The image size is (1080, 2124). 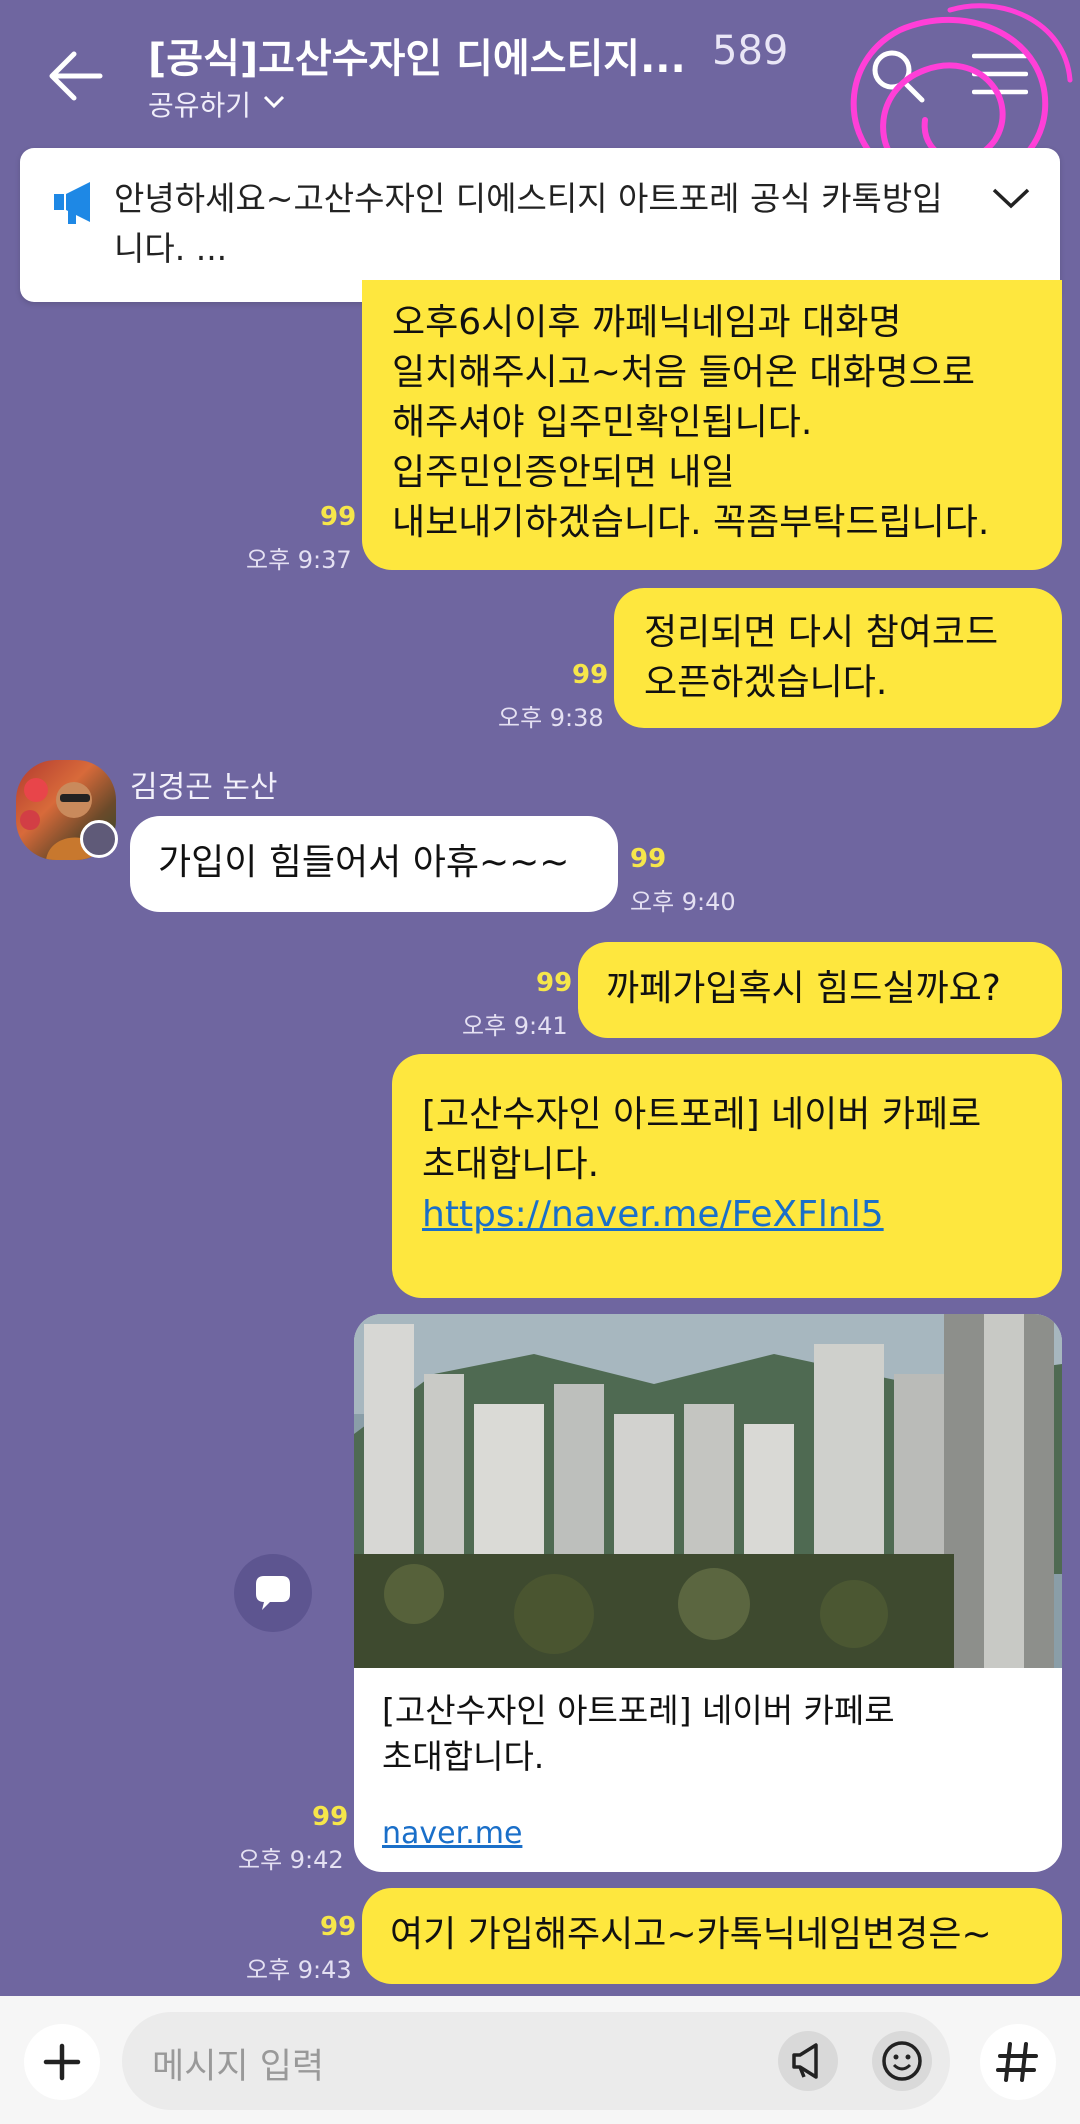 What do you see at coordinates (766, 682) in the screenshot?
I see `message-line: 오픈하겠습니다.` at bounding box center [766, 682].